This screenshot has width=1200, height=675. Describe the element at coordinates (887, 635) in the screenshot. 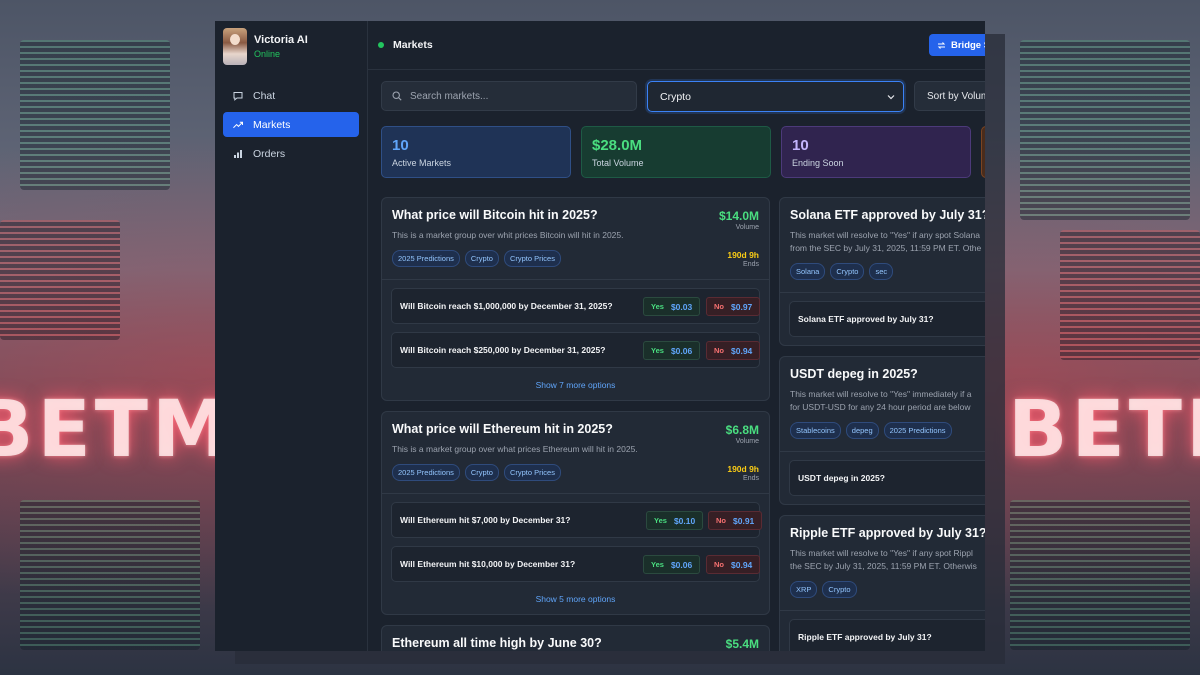

I see `market-option: Ripple ETF approved by July 31?` at that location.